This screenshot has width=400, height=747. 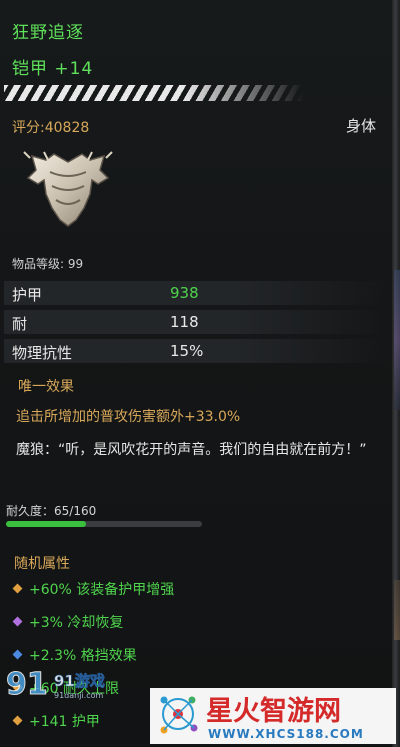 I want to click on watermark-91-text: 91游戏, so click(x=79, y=681).